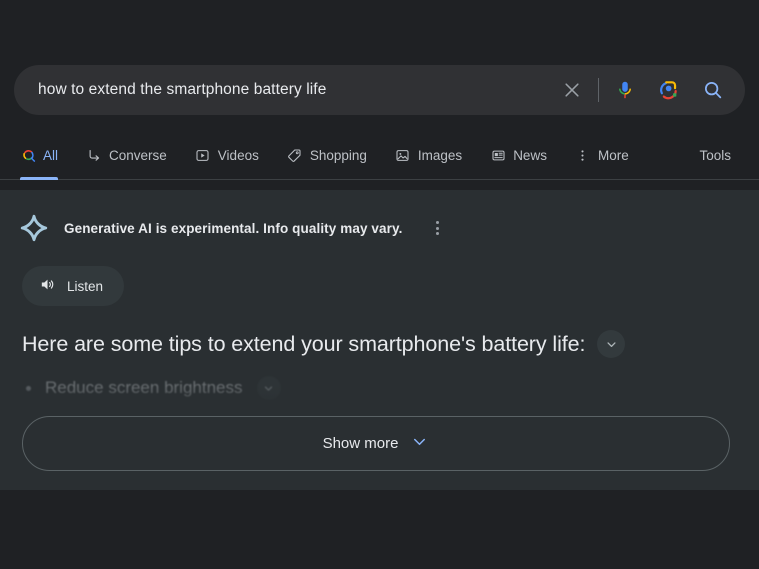  What do you see at coordinates (85, 286) in the screenshot?
I see `listen-button-label: Listen` at bounding box center [85, 286].